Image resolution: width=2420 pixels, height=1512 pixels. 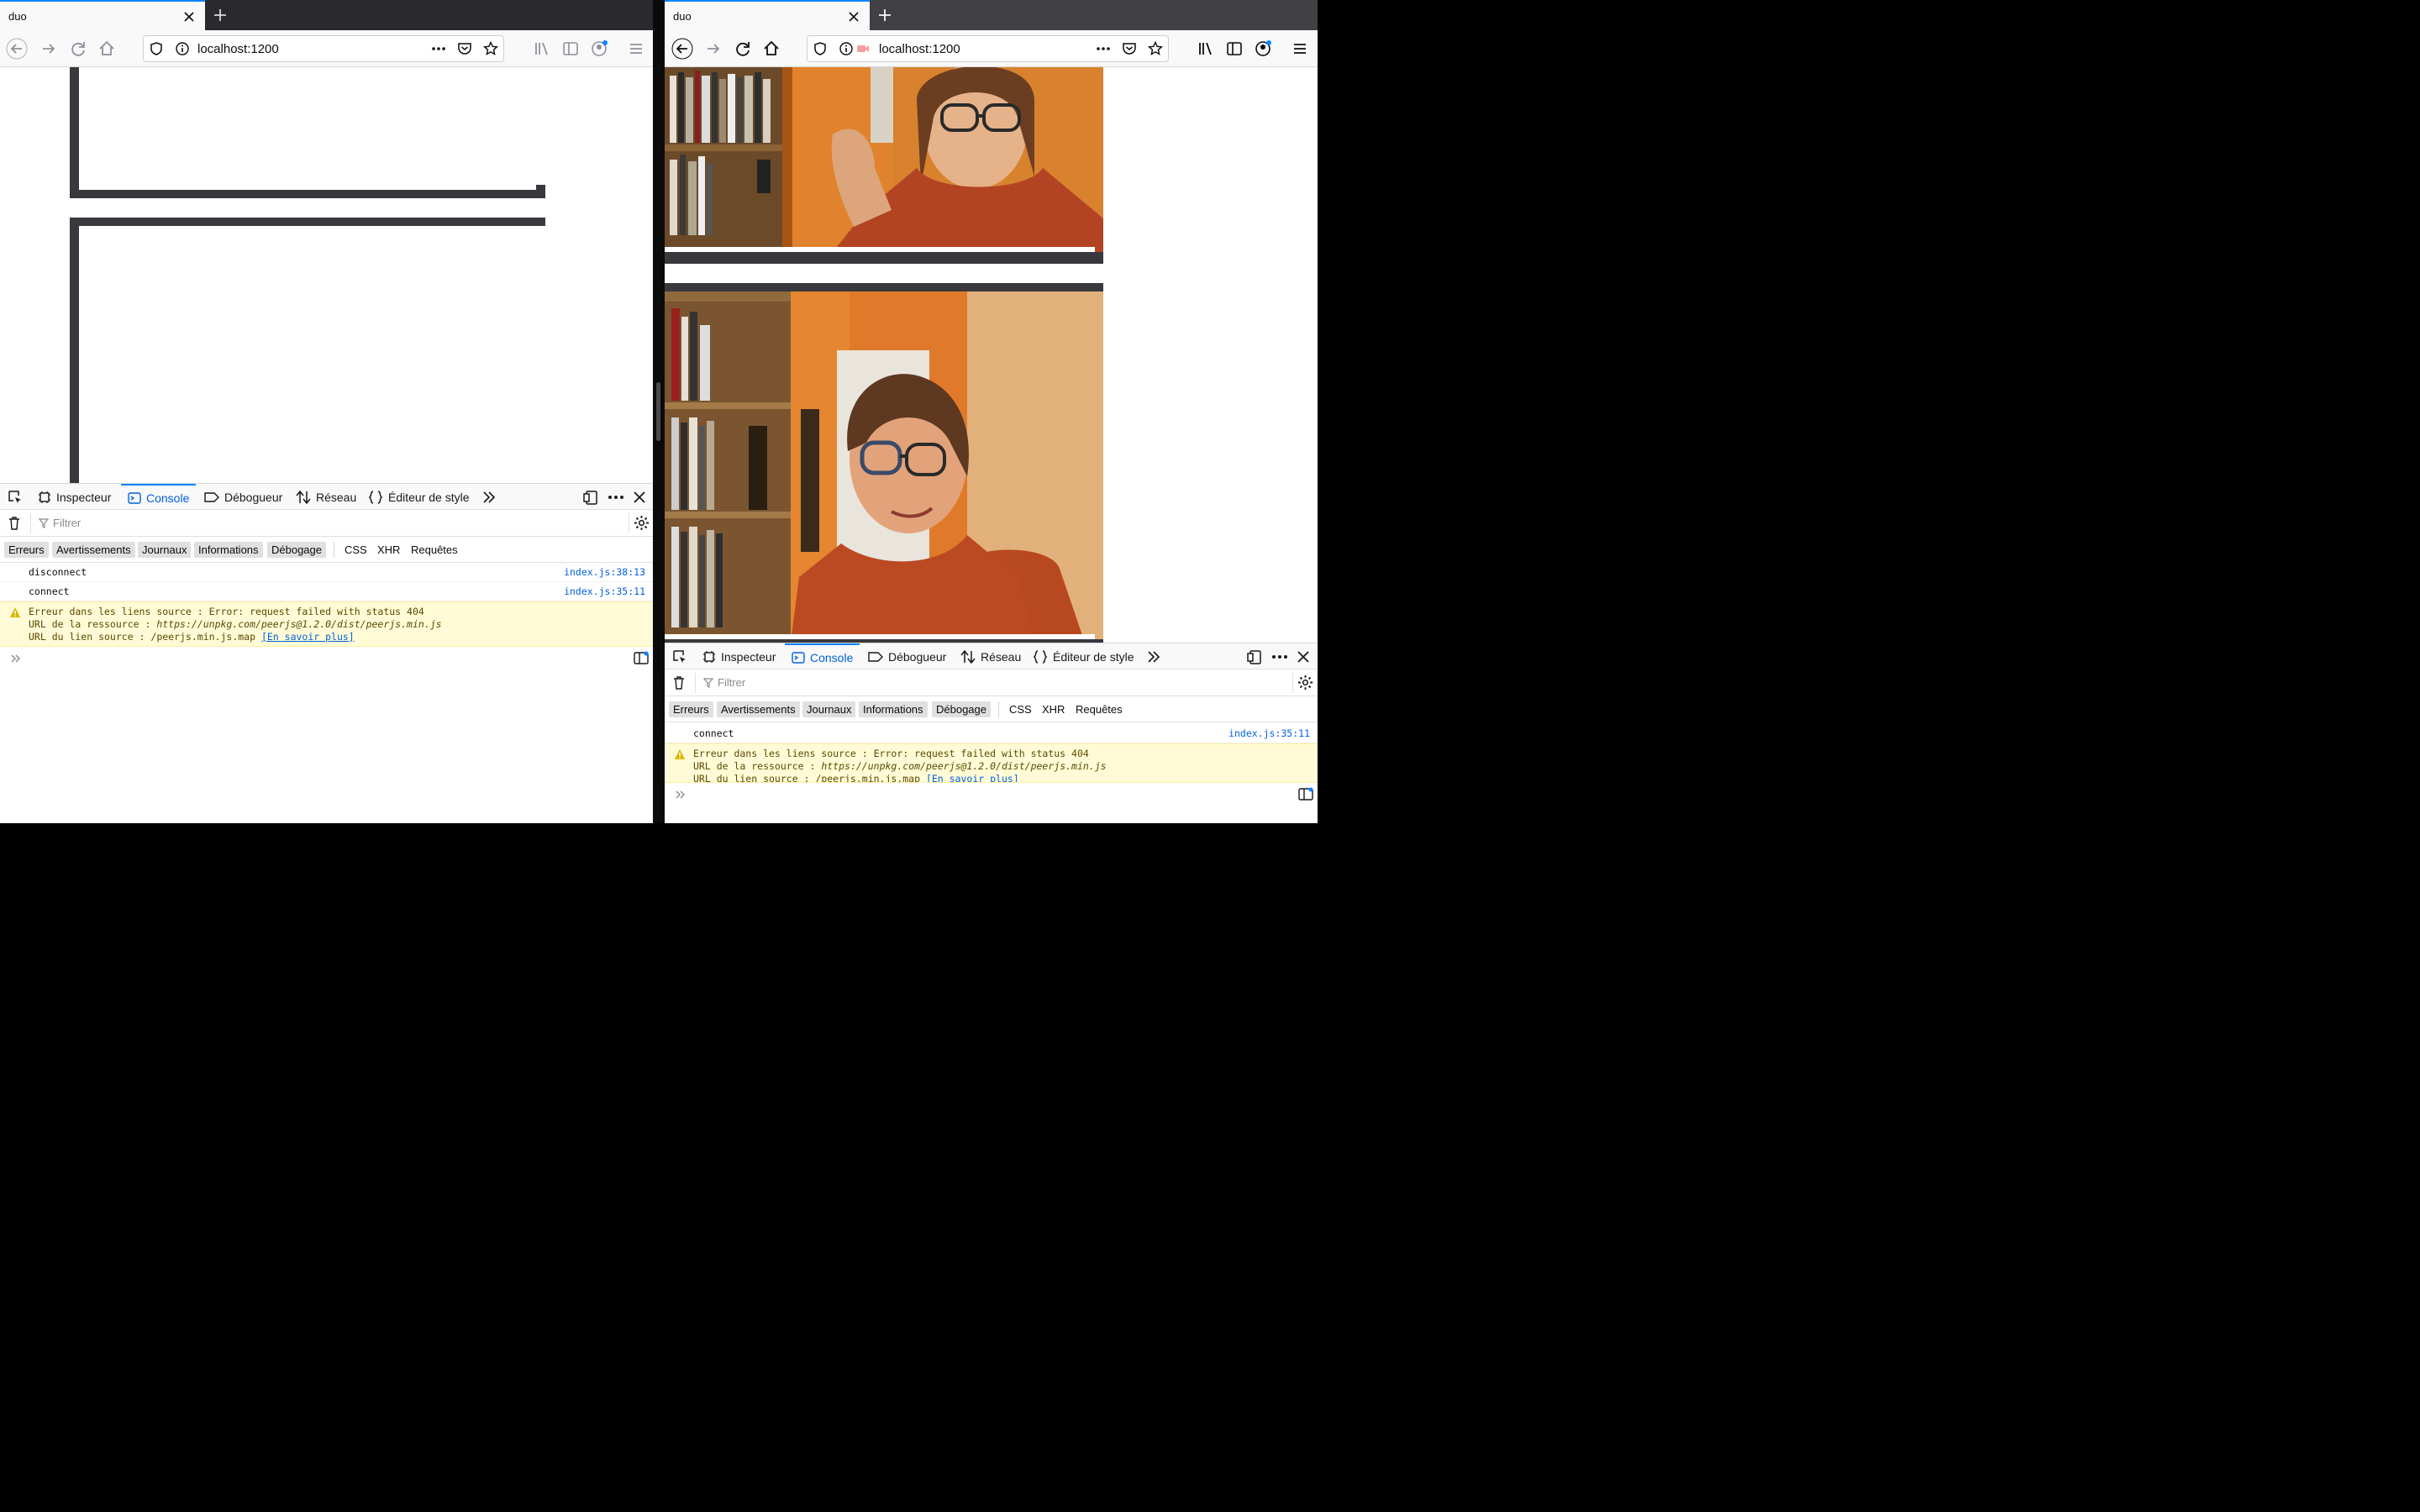 I want to click on console-icon, so click(x=798, y=657).